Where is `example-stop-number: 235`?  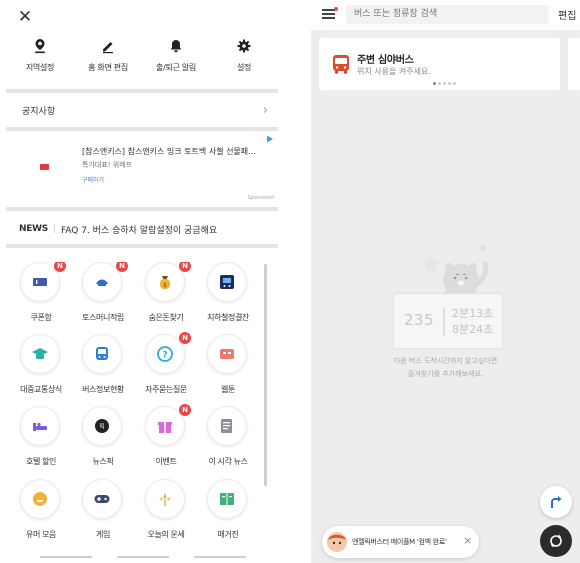 example-stop-number: 235 is located at coordinates (419, 320).